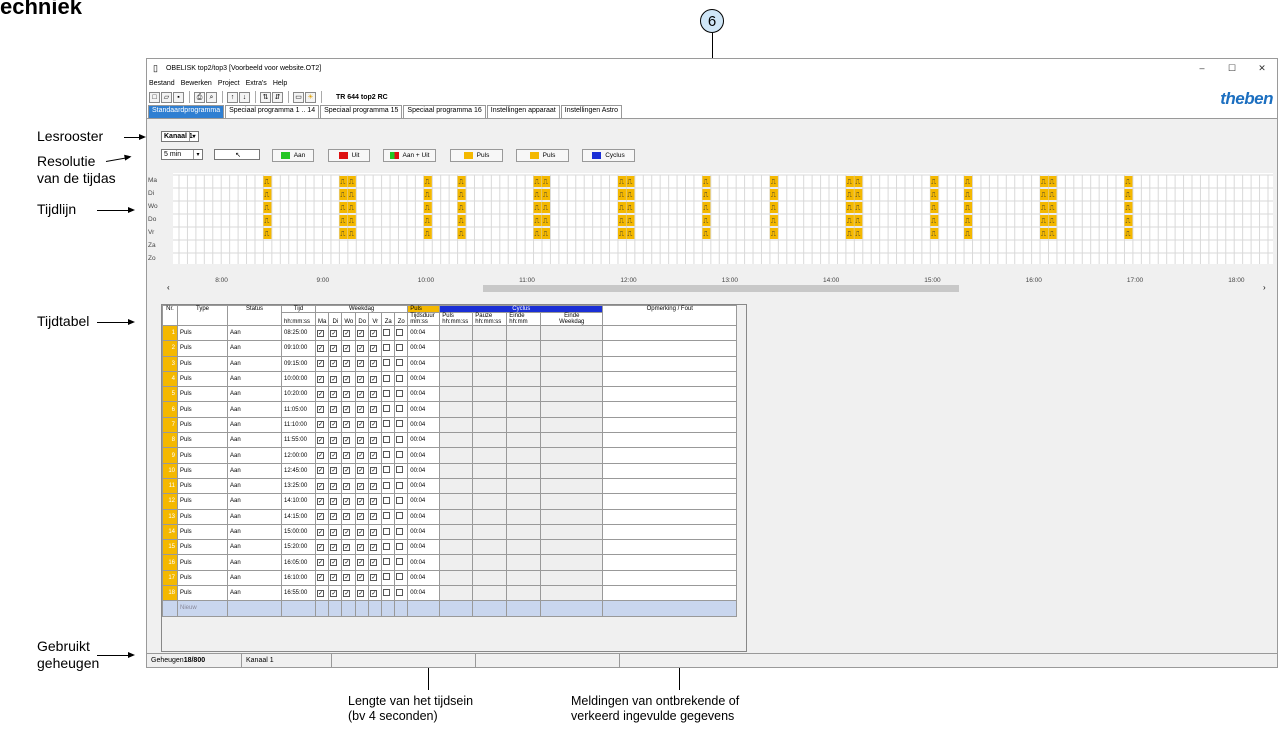 Image resolution: width=1279 pixels, height=731 pixels. Describe the element at coordinates (232, 97) in the screenshot. I see `upload-device-icon: ↑` at that location.